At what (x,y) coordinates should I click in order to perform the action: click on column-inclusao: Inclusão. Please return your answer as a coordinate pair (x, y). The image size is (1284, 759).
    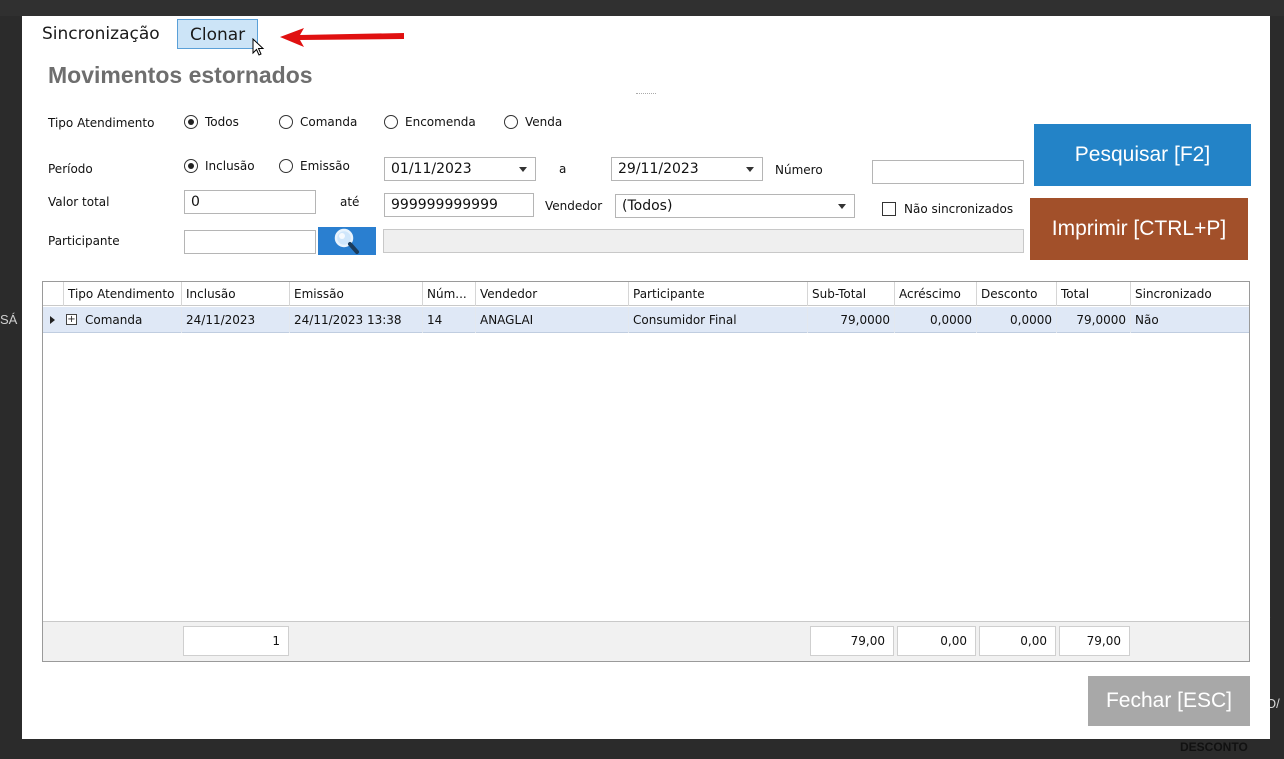
    Looking at the image, I should click on (236, 294).